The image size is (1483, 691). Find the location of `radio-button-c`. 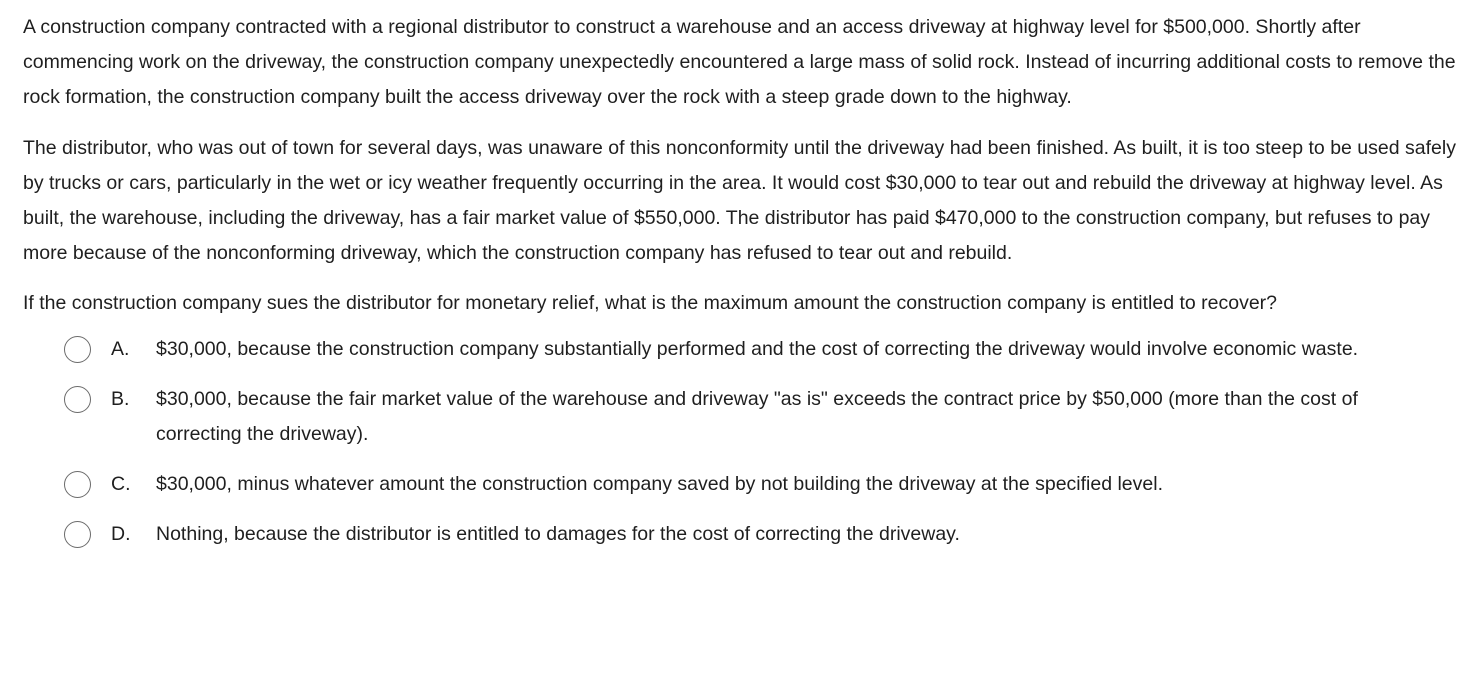

radio-button-c is located at coordinates (77, 485).